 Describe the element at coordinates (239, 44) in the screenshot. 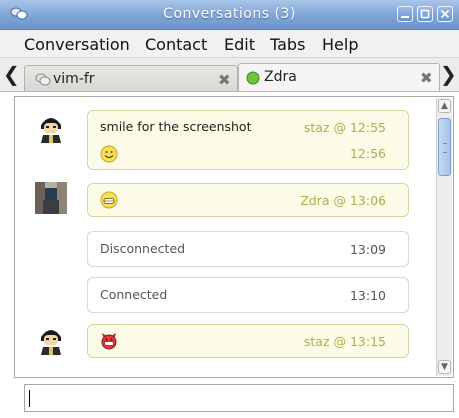

I see `menu-edit: Edit` at that location.